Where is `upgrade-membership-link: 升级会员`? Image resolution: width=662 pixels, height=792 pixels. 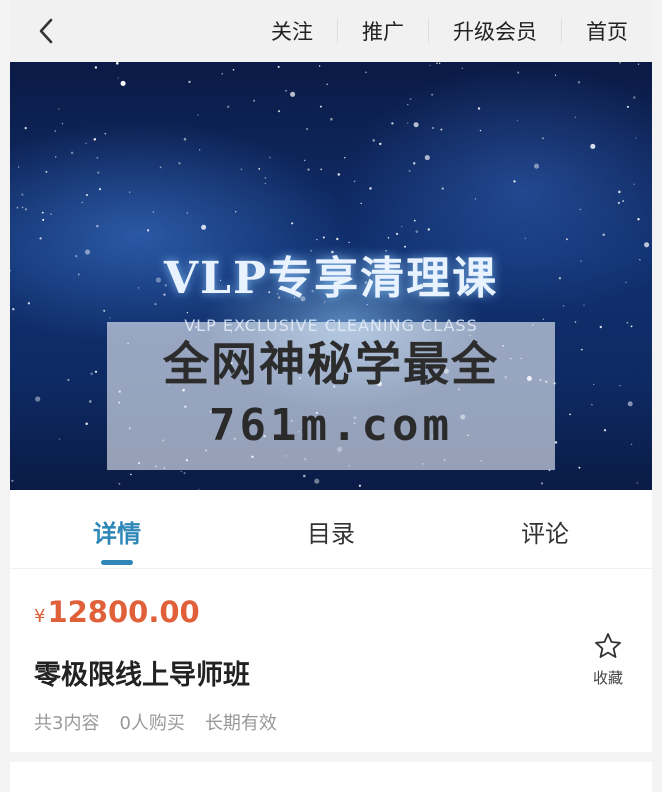 upgrade-membership-link: 升级会员 is located at coordinates (495, 31).